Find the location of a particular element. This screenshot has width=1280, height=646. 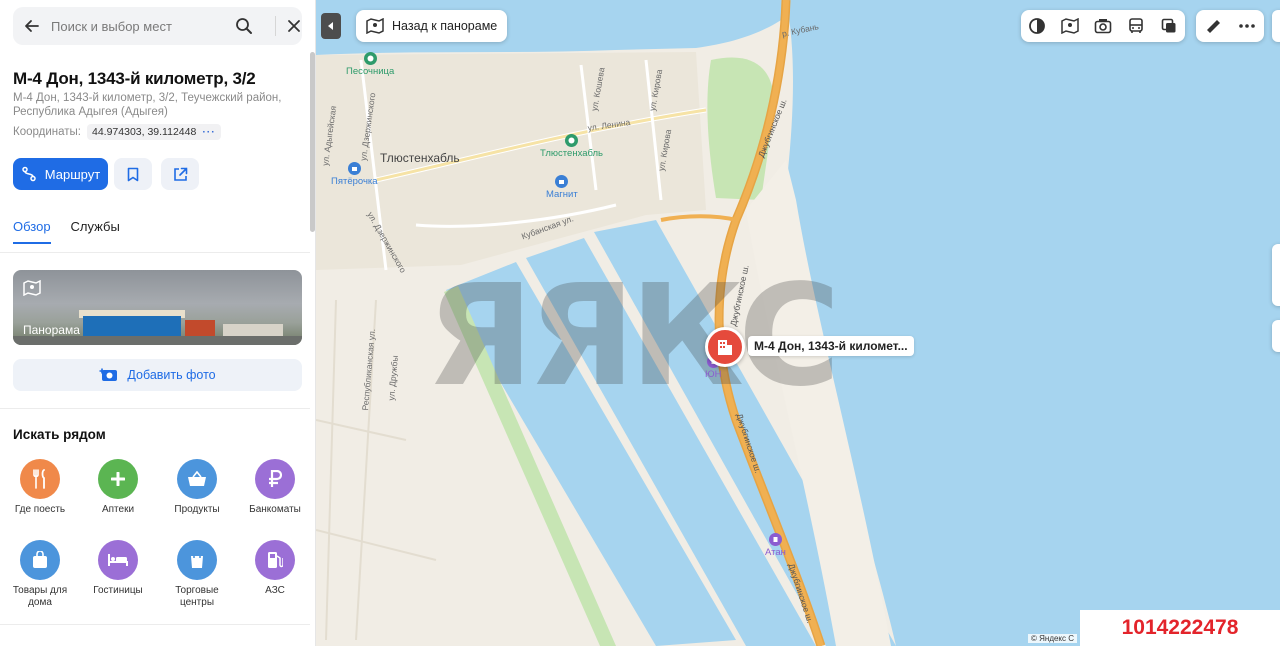

category-label: Продукты is located at coordinates (197, 509).